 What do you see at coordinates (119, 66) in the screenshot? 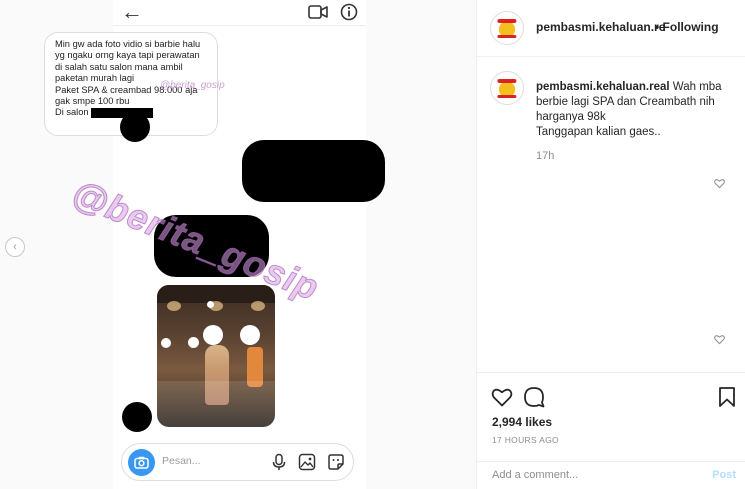
I see `message-line: di salah satu salon mana ambil` at bounding box center [119, 66].